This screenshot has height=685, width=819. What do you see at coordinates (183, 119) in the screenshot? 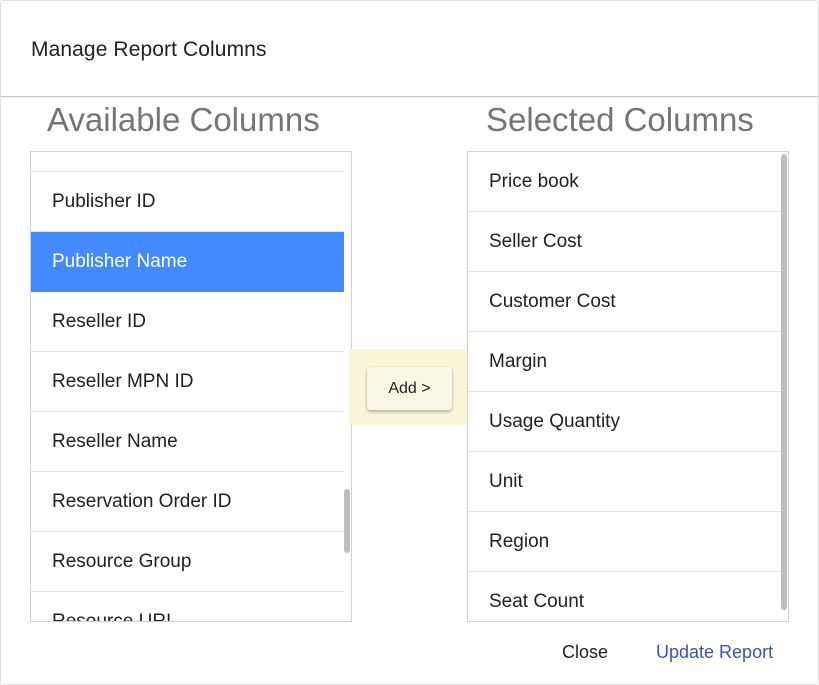
I see `available-columns-heading: Available Columns` at bounding box center [183, 119].